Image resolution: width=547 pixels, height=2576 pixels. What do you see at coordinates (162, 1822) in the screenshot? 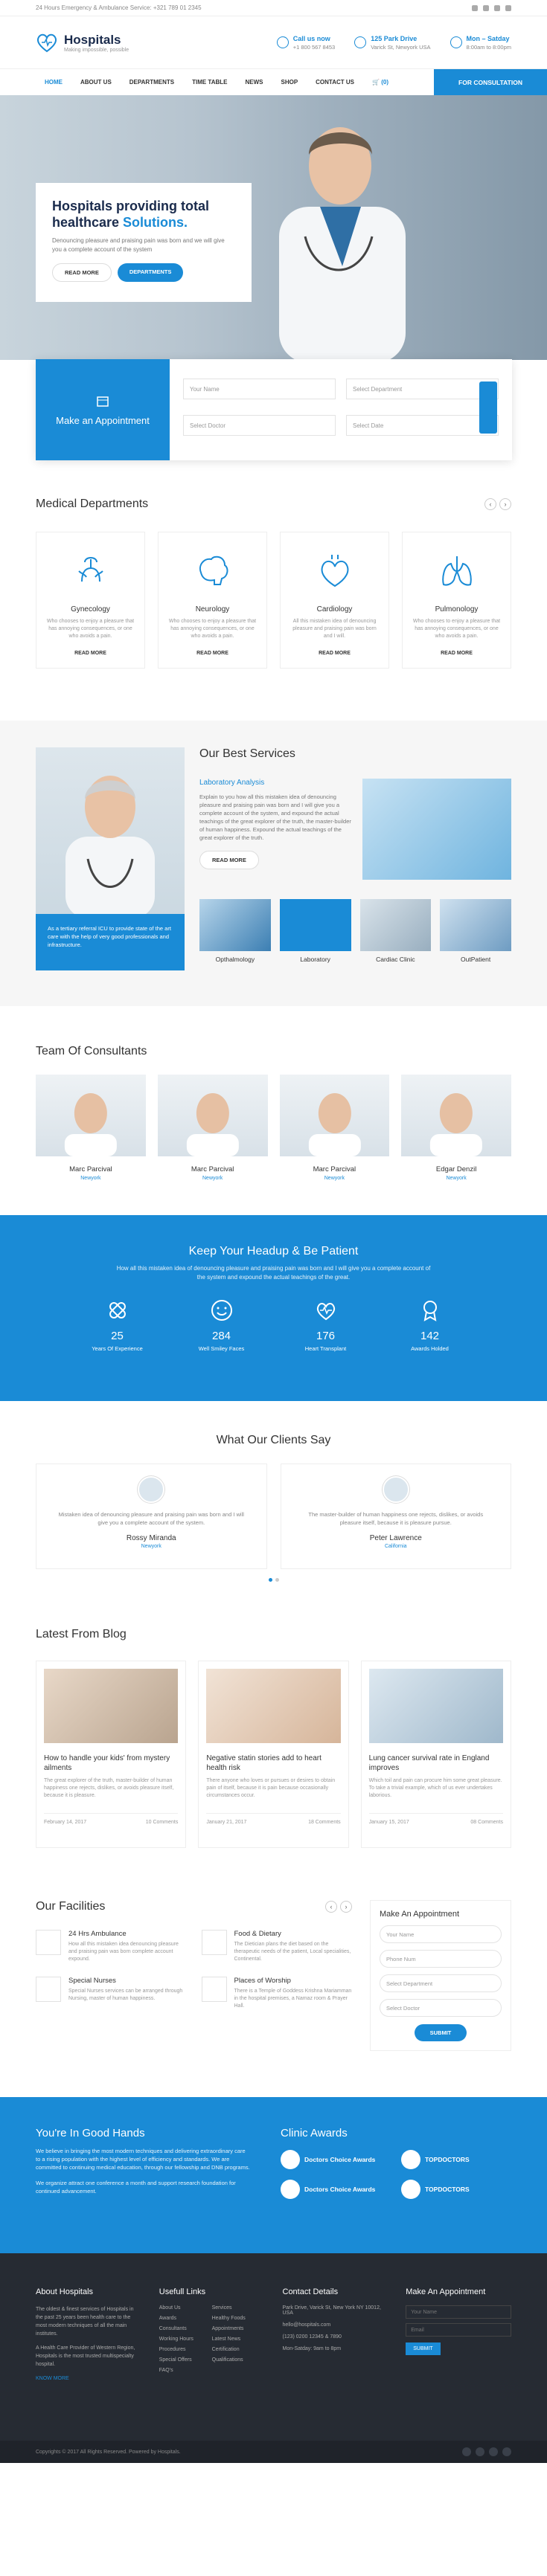
I see `blog-post-comments: 10 Comments` at bounding box center [162, 1822].